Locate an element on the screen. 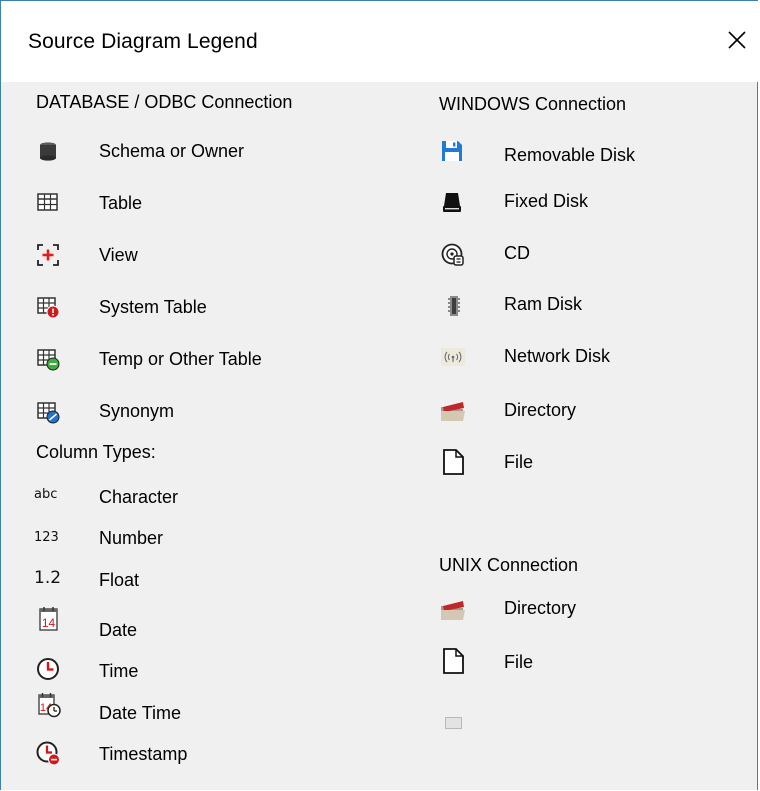 The image size is (760, 791). view-icon is located at coordinates (48, 255).